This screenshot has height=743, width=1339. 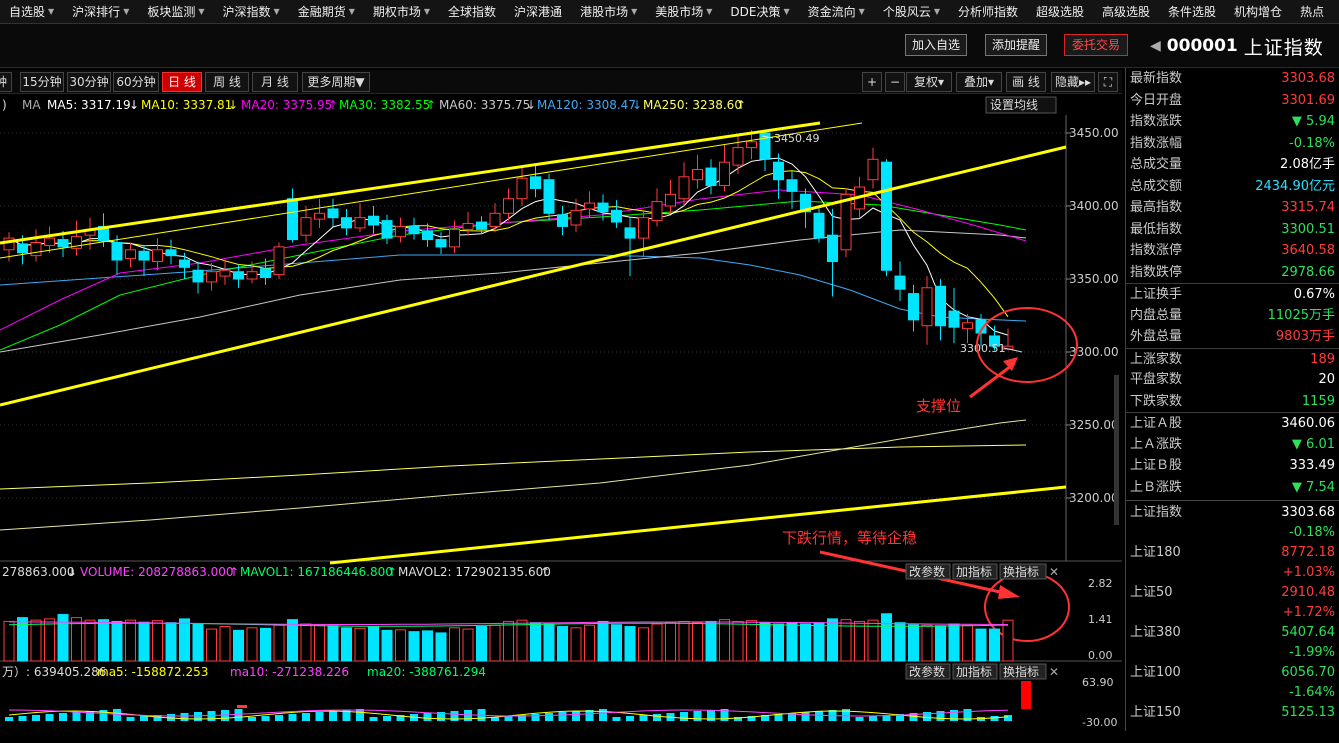 I want to click on chart-tool-5: 隐藏▸▸, so click(x=1073, y=82).